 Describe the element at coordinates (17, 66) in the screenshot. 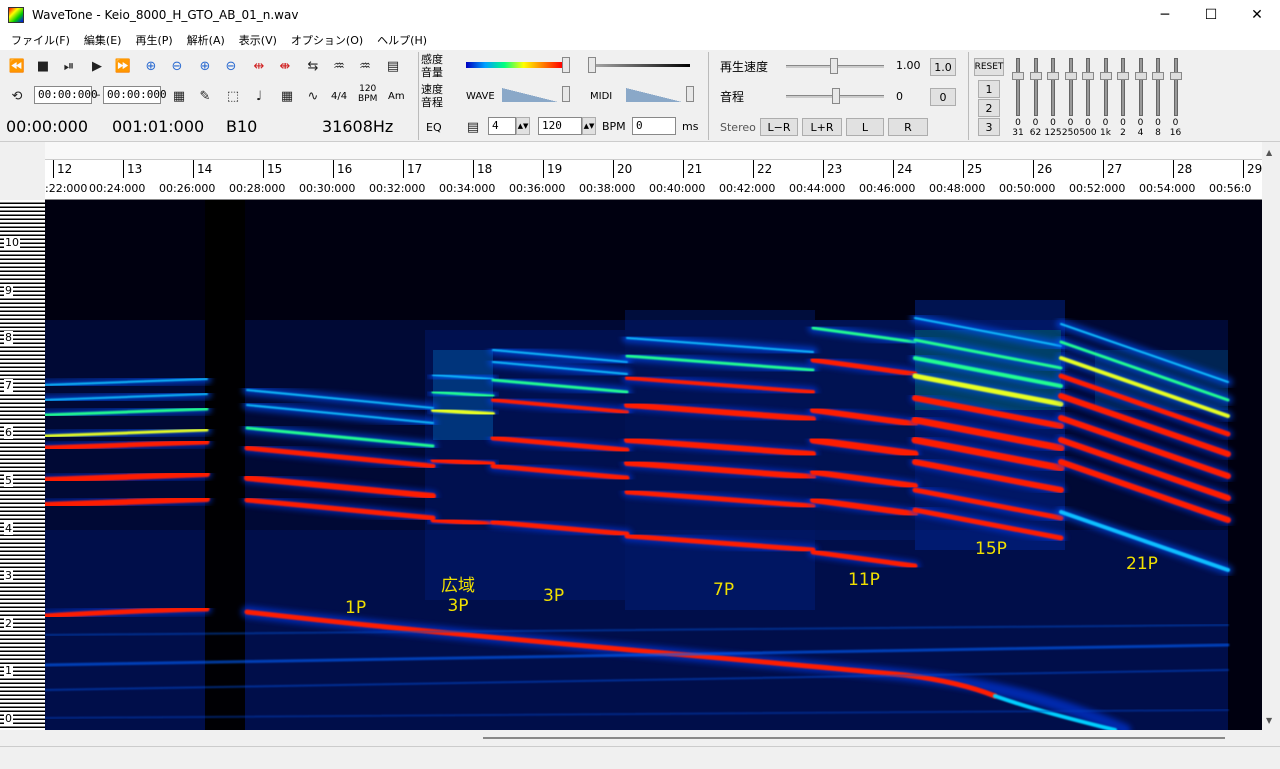

I see `rewind-icon: ⏪` at that location.